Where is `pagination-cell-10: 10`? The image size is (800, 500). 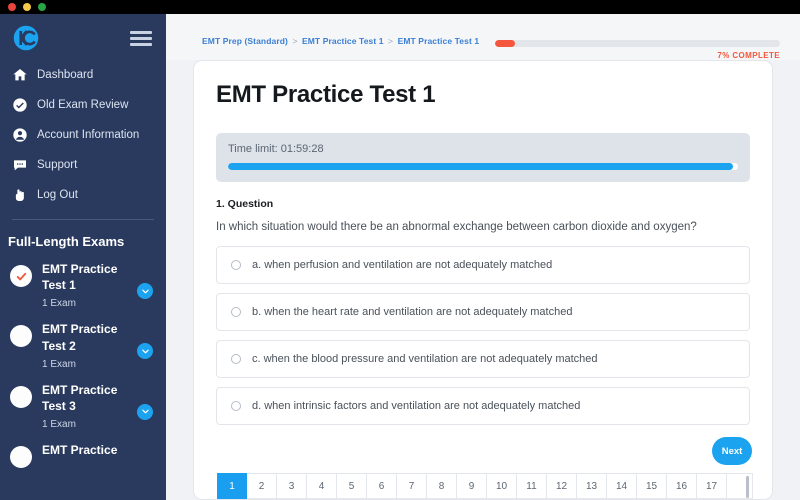 pagination-cell-10: 10 is located at coordinates (502, 486).